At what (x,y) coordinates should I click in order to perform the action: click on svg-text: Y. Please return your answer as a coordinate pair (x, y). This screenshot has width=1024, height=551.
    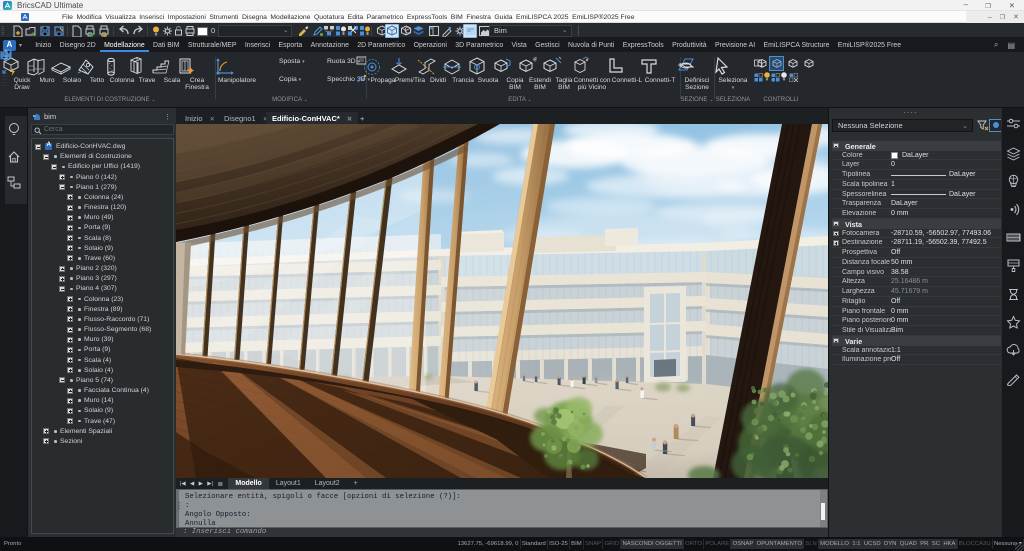
    Looking at the image, I should click on (535, 61).